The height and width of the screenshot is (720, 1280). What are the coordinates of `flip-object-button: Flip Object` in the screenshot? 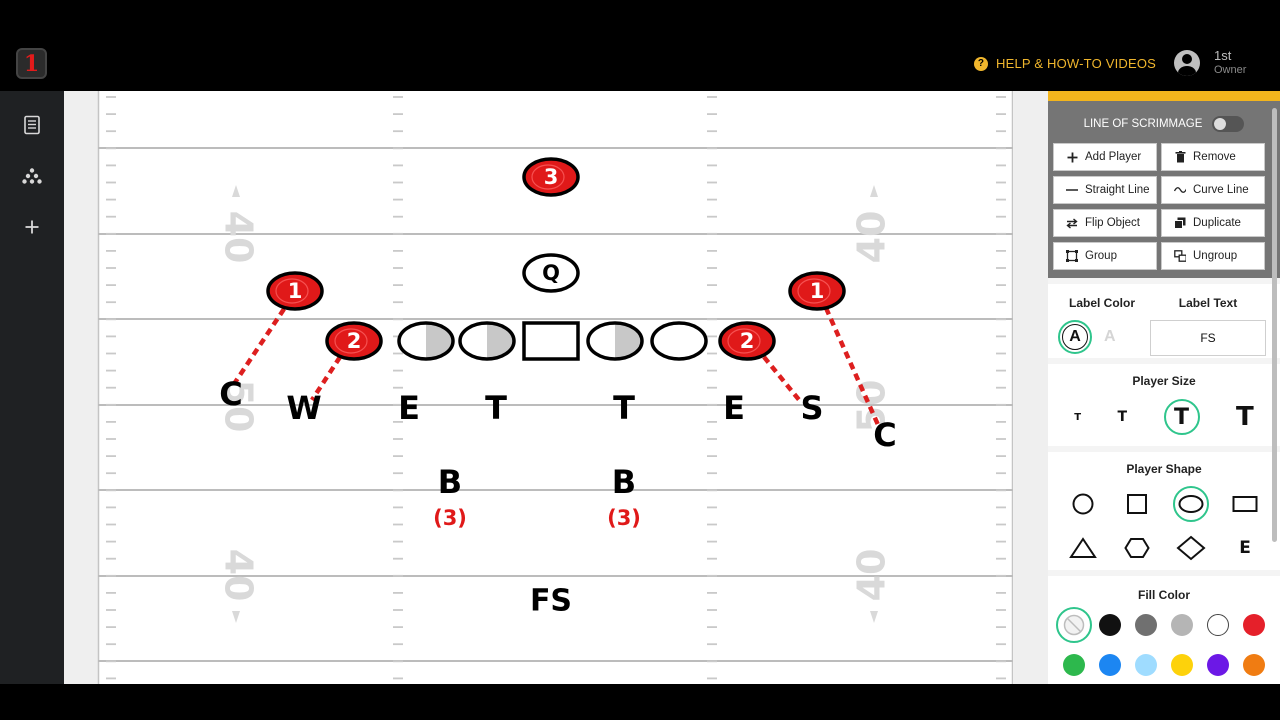 It's located at (1105, 223).